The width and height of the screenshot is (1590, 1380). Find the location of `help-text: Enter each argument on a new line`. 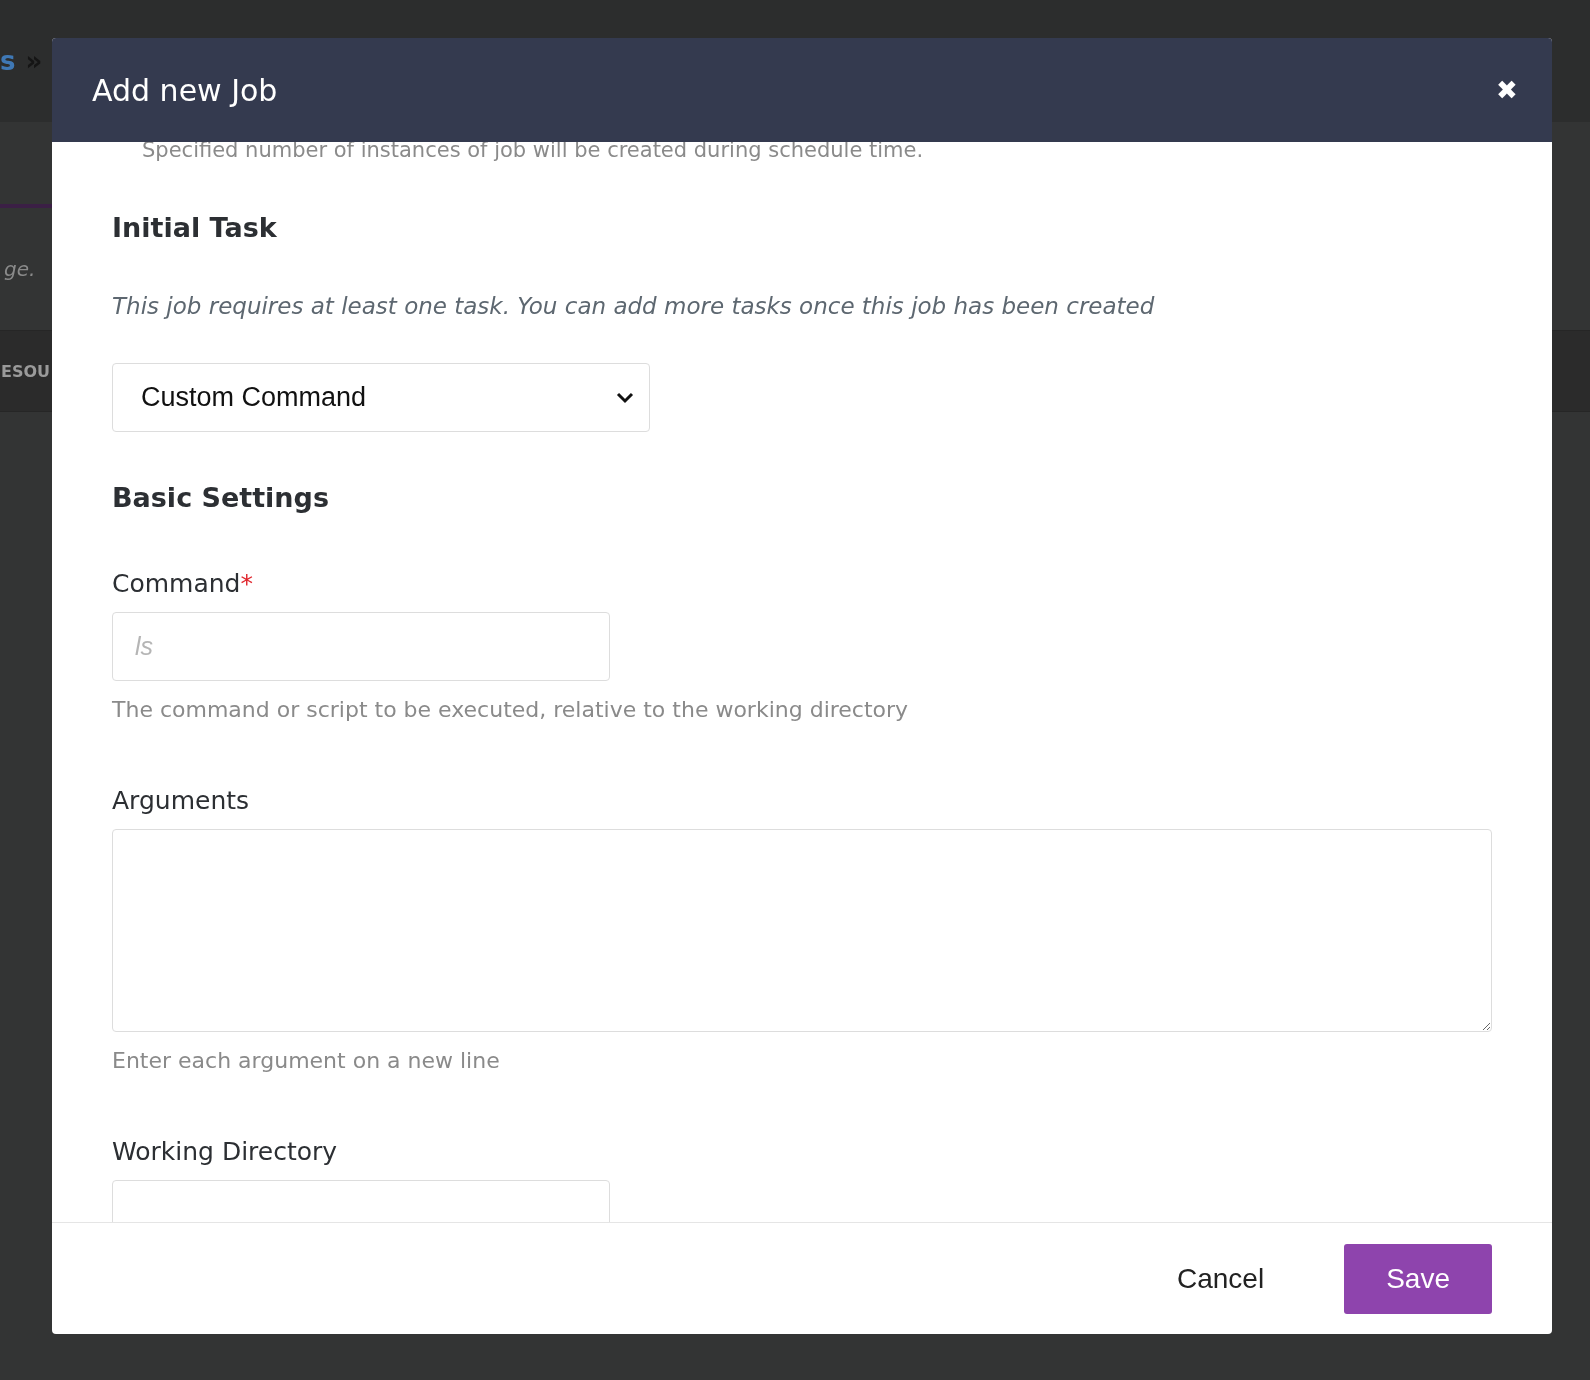

help-text: Enter each argument on a new line is located at coordinates (306, 1060).